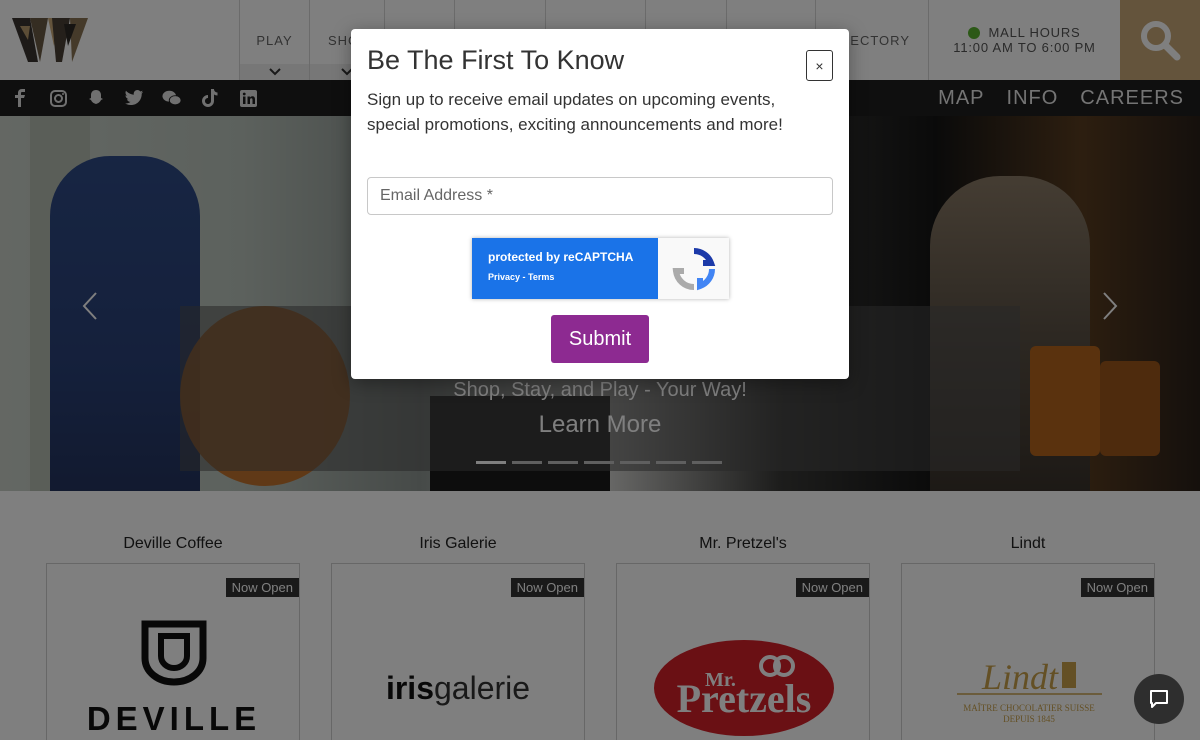  I want to click on recaptcha-badge: protected by reCAPTCHA Privacy - Terms, so click(600, 268).